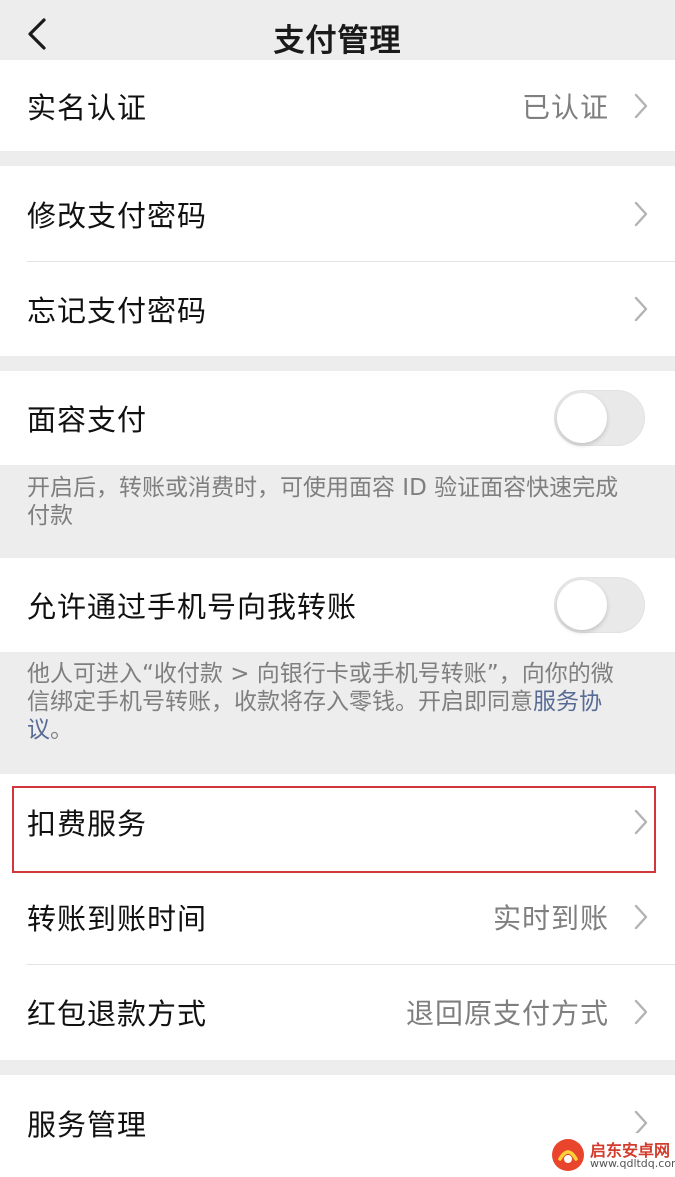  I want to click on phone-transfer-group: 允许通过手机号向我转账, so click(337, 605).